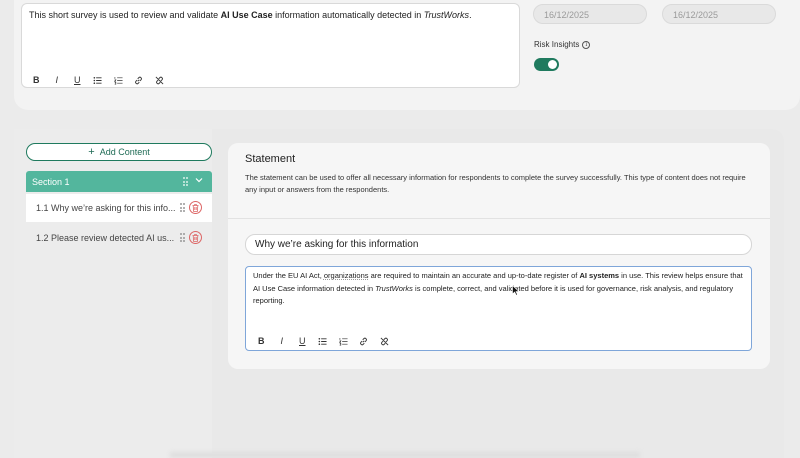  What do you see at coordinates (91, 152) in the screenshot?
I see `plus-icon: +` at bounding box center [91, 152].